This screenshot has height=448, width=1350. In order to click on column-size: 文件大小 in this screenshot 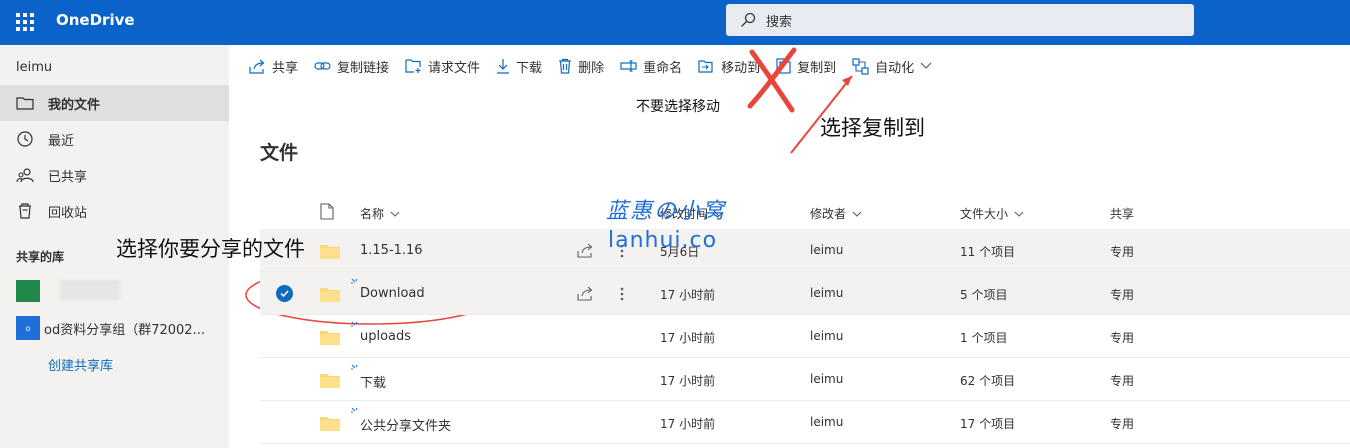, I will do `click(992, 213)`.